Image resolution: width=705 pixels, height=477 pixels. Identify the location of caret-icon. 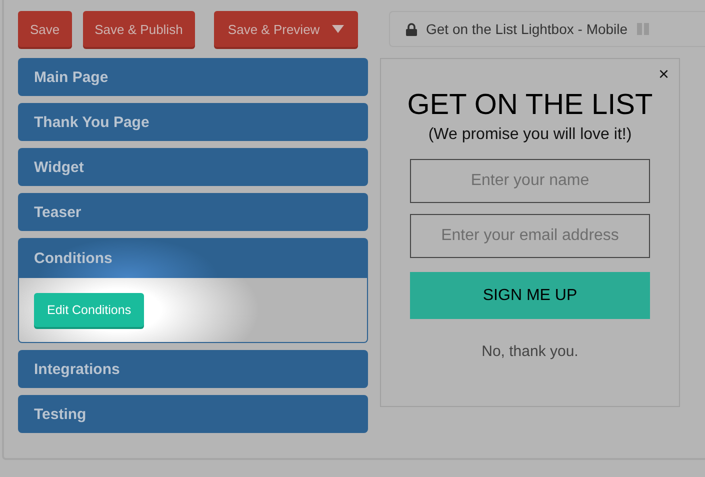
(338, 29).